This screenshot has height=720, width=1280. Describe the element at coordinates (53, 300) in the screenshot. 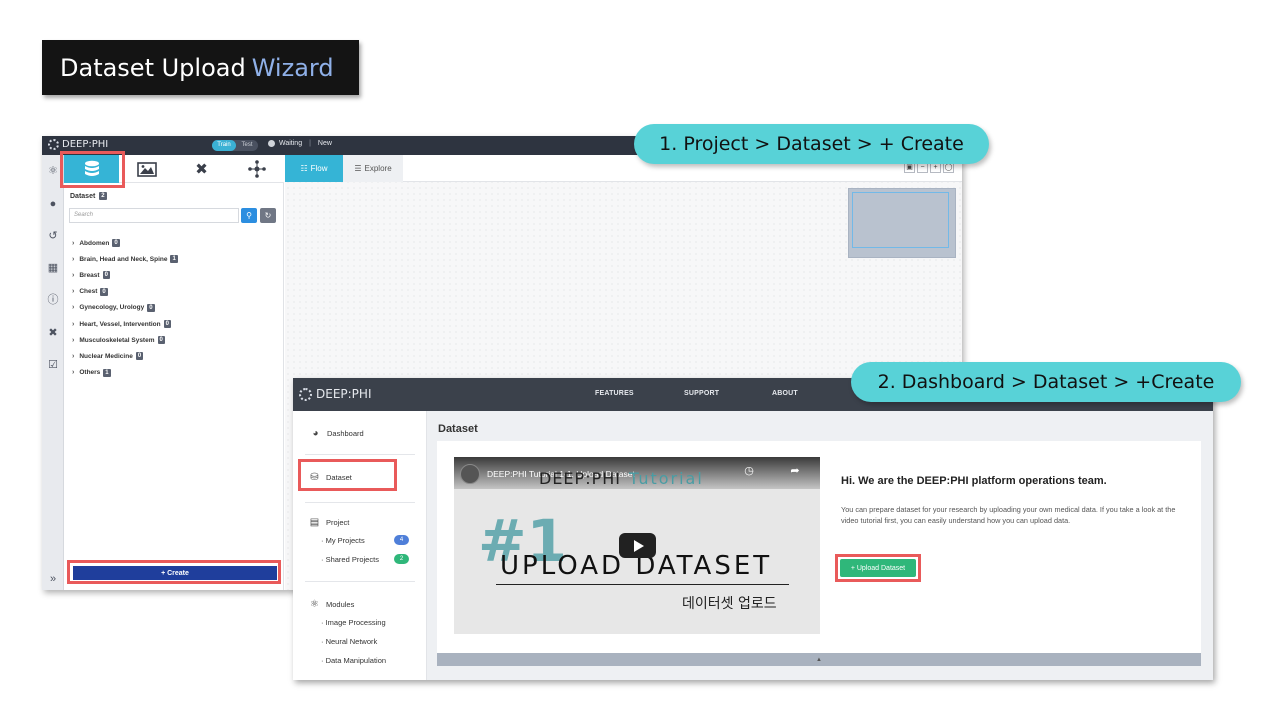

I see `info-icon: ⓘ` at that location.